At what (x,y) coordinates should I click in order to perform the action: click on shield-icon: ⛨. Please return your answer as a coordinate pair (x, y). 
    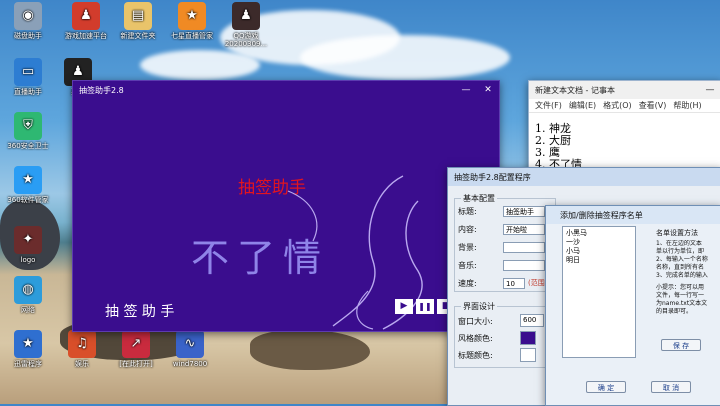
    Looking at the image, I should click on (28, 126).